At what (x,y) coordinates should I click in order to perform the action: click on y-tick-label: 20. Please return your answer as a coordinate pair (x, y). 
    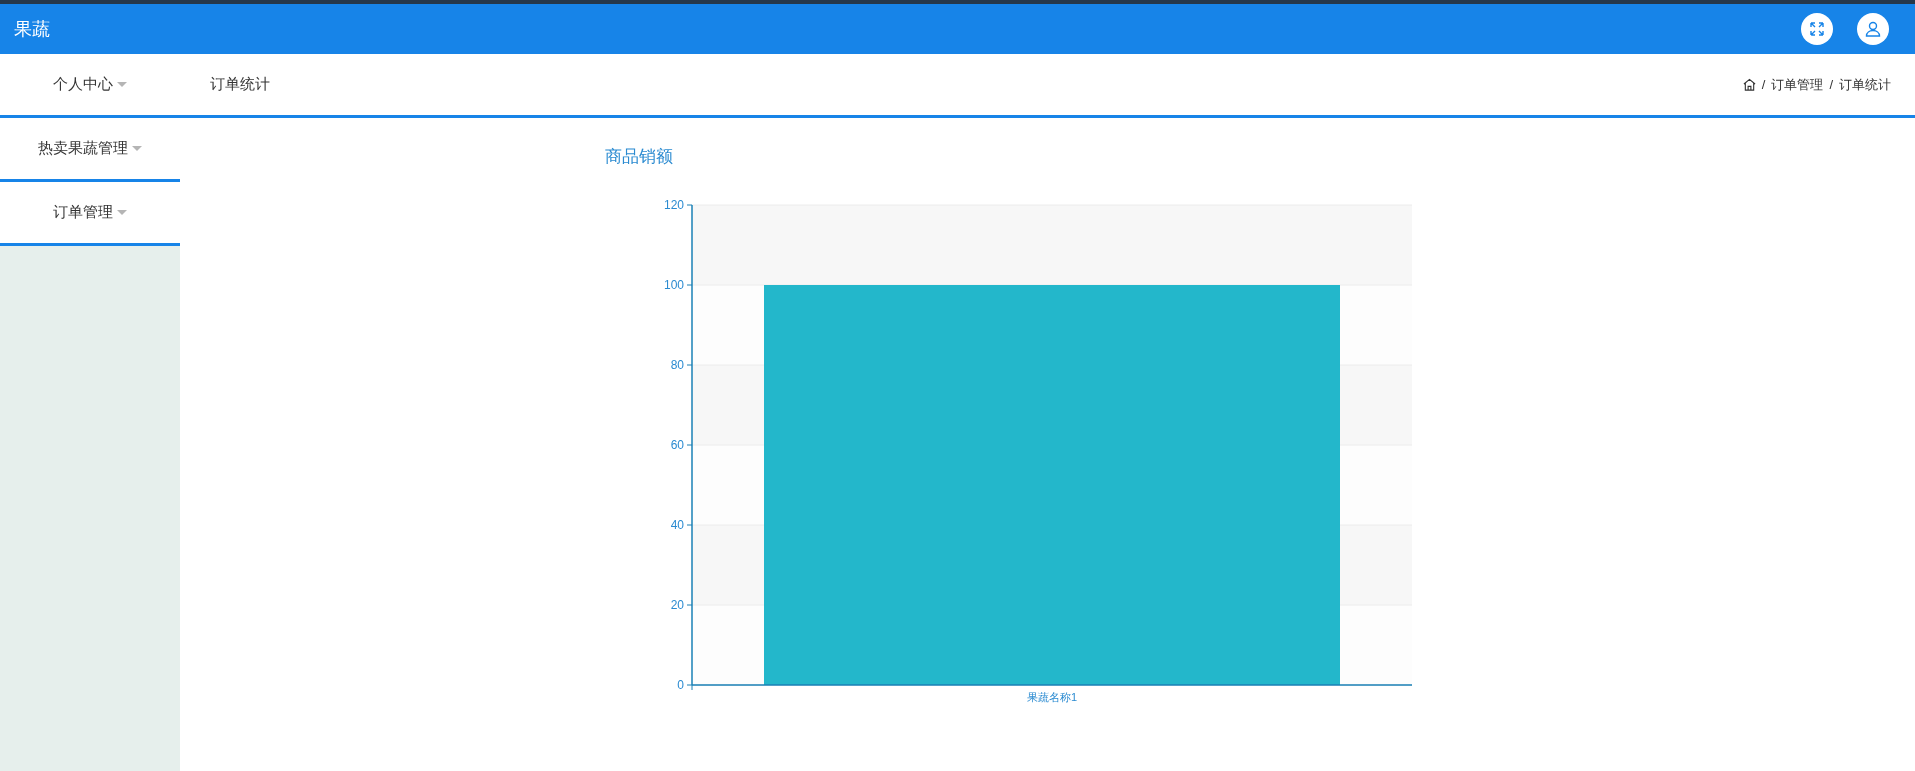
    Looking at the image, I should click on (677, 604).